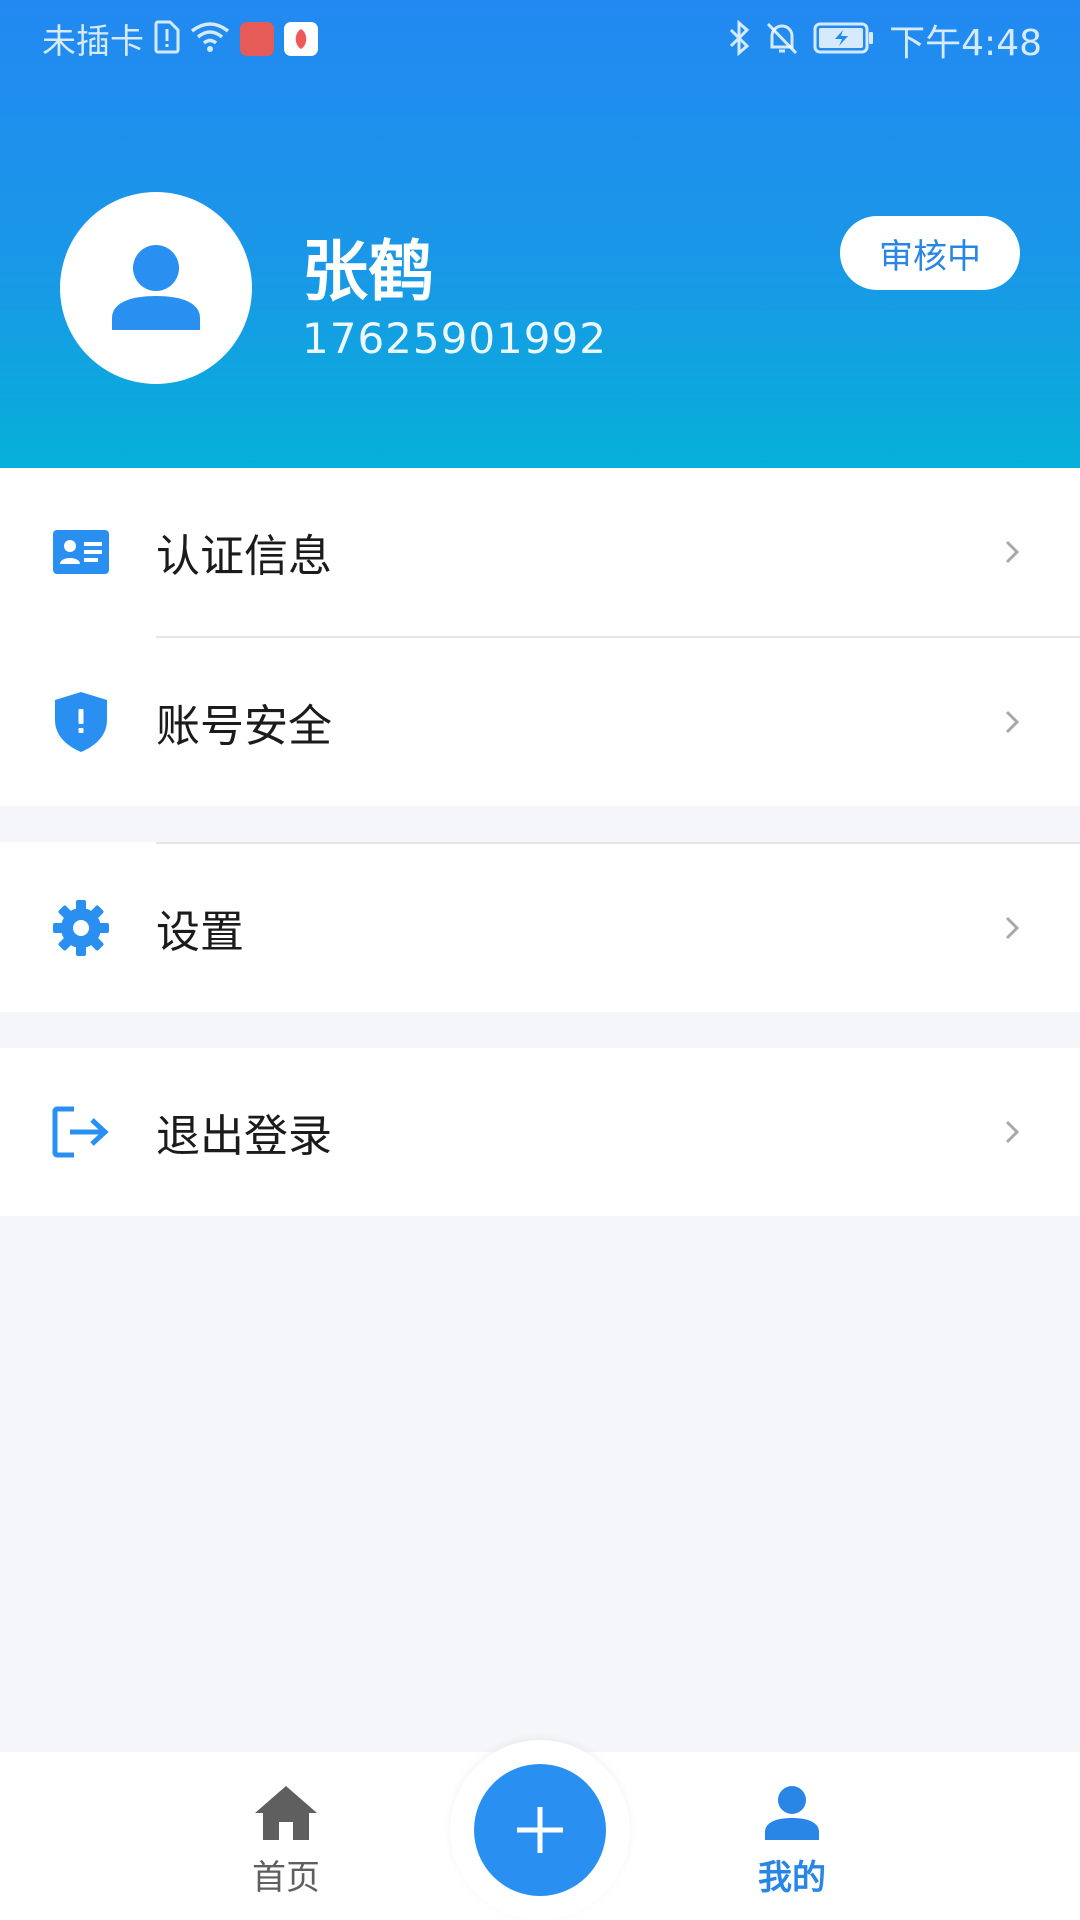 Image resolution: width=1080 pixels, height=1920 pixels. I want to click on menu-label-account-security: 账号安全, so click(244, 726).